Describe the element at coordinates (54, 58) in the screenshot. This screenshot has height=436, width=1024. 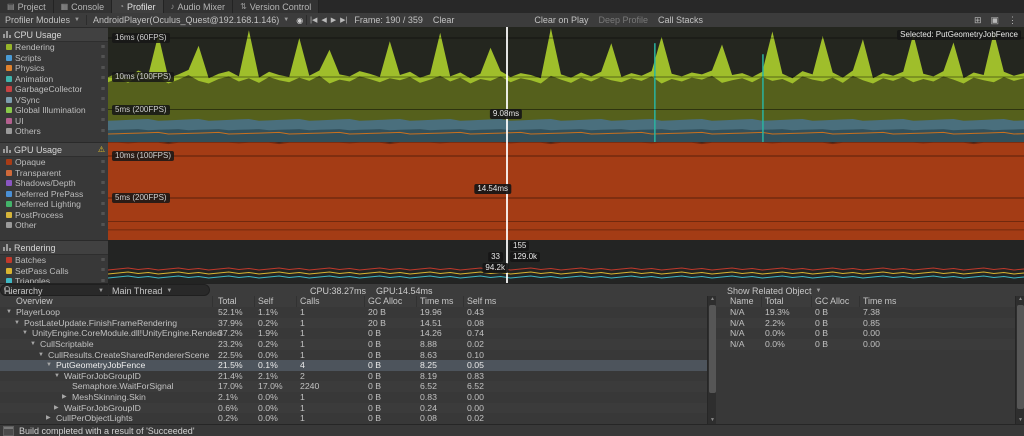
I see `legend-item-scripts: Scripts ≡` at that location.